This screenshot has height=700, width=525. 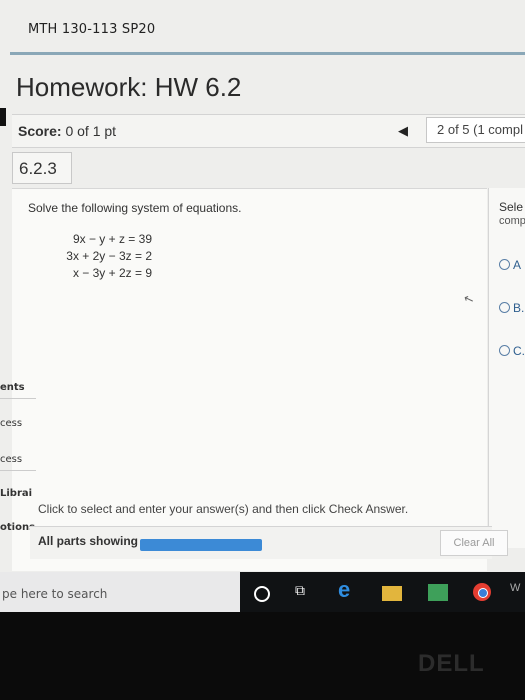 I want to click on windows-taskbar: pe here to search ⧉ e W, so click(x=262, y=592).